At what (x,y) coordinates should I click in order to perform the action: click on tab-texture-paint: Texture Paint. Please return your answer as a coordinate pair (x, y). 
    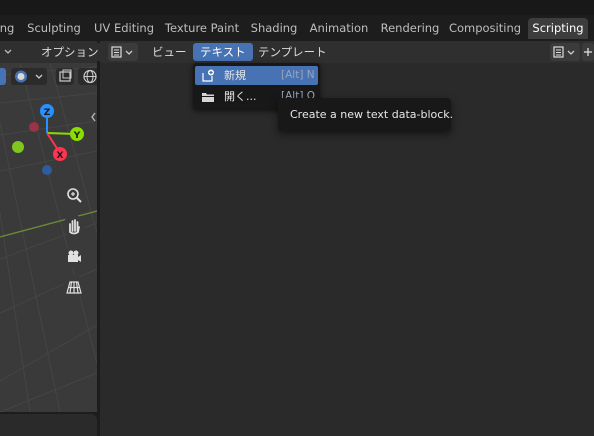
    Looking at the image, I should click on (202, 28).